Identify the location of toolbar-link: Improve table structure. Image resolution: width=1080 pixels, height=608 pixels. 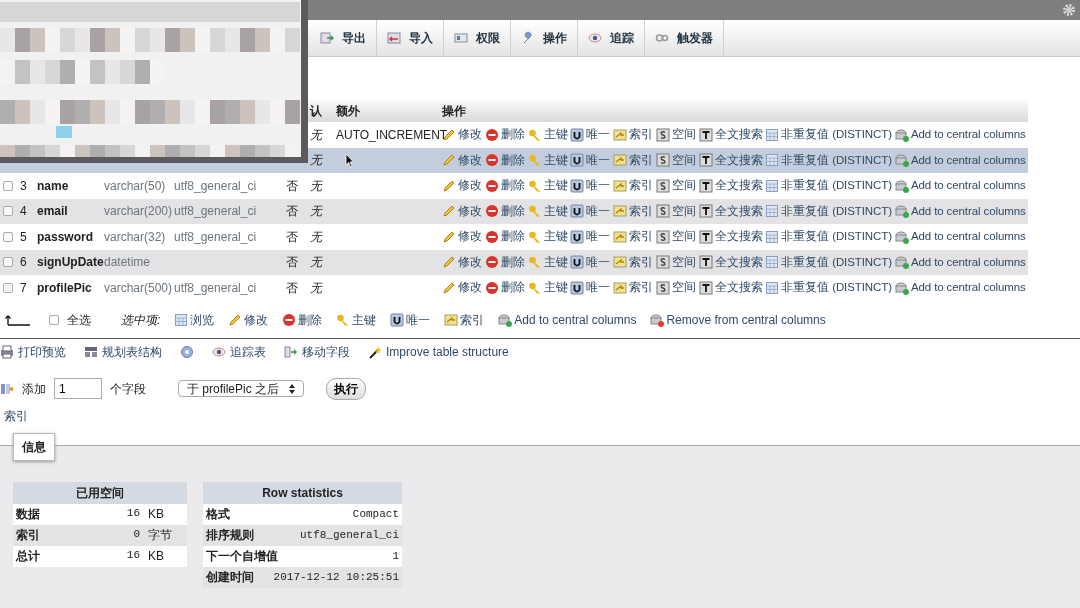
(438, 351).